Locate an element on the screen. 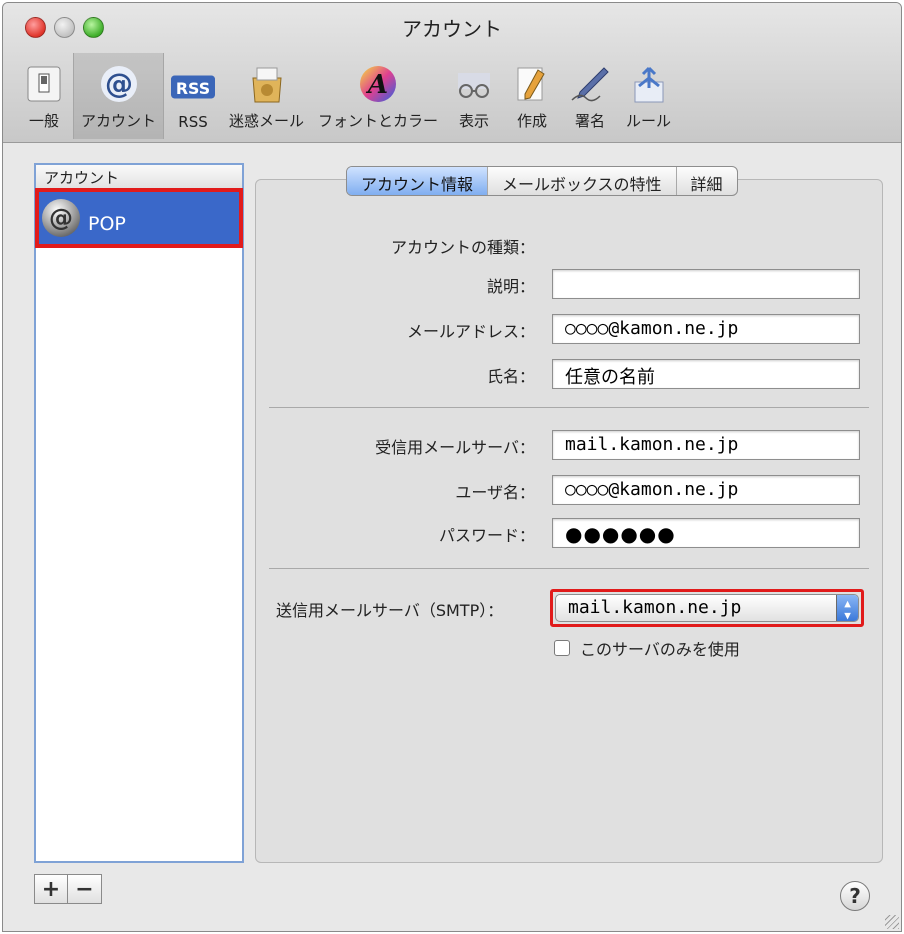 This screenshot has width=904, height=934. toolbar-label: フォントとカラー is located at coordinates (378, 121).